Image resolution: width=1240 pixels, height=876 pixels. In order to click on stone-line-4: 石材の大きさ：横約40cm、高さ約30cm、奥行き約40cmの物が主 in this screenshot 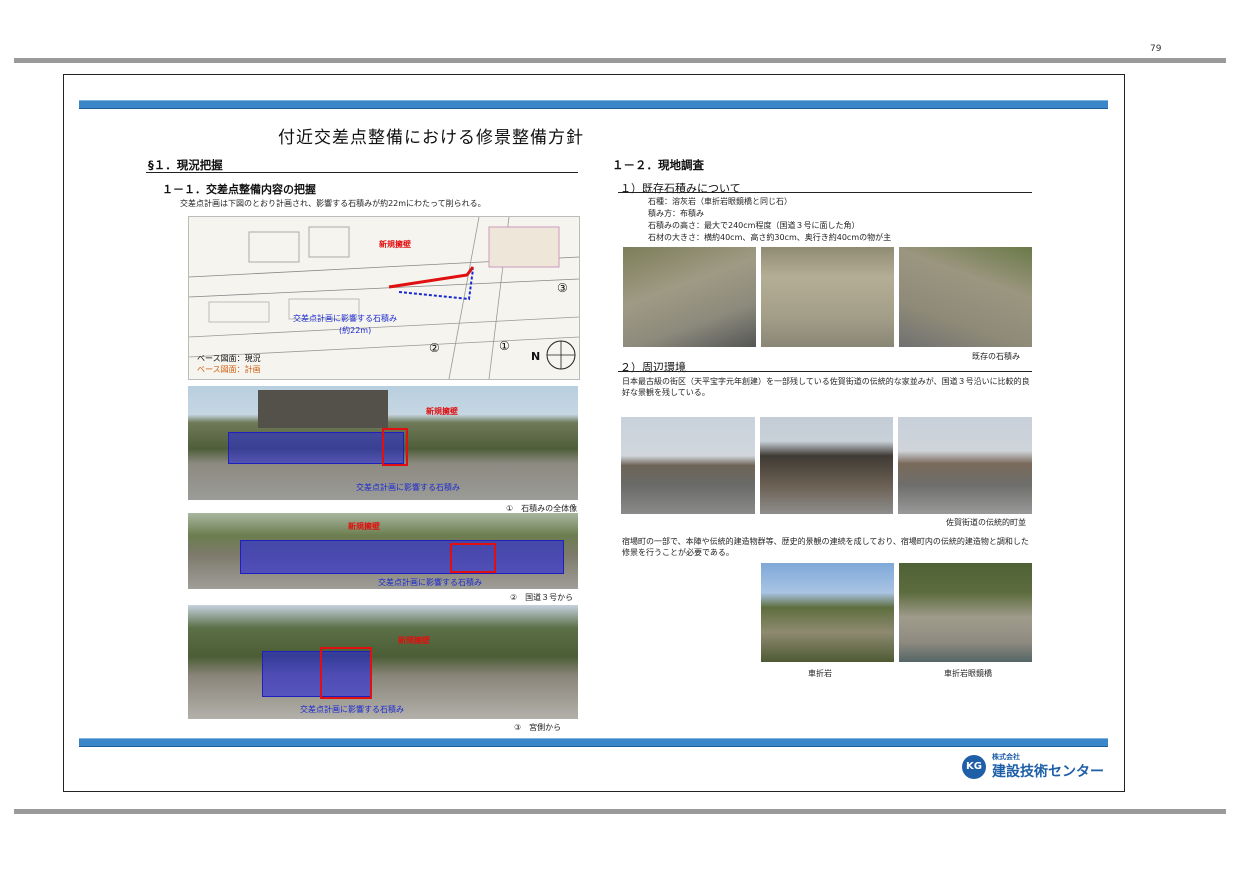, I will do `click(770, 237)`.